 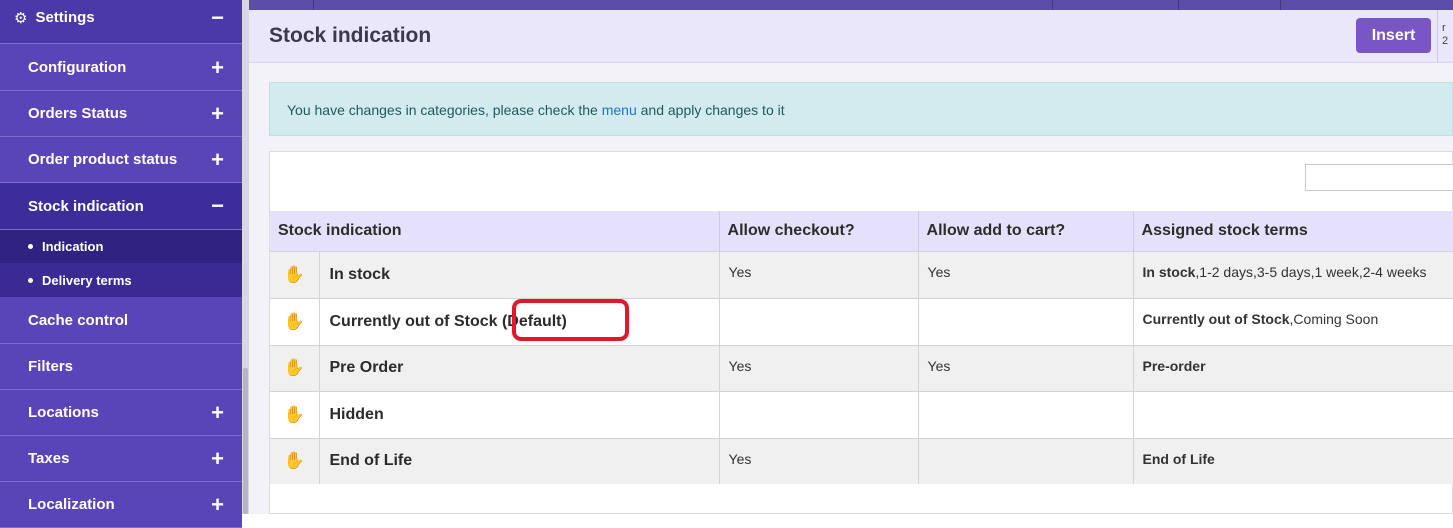 I want to click on sidebar-item-label: Taxes, so click(x=49, y=458).